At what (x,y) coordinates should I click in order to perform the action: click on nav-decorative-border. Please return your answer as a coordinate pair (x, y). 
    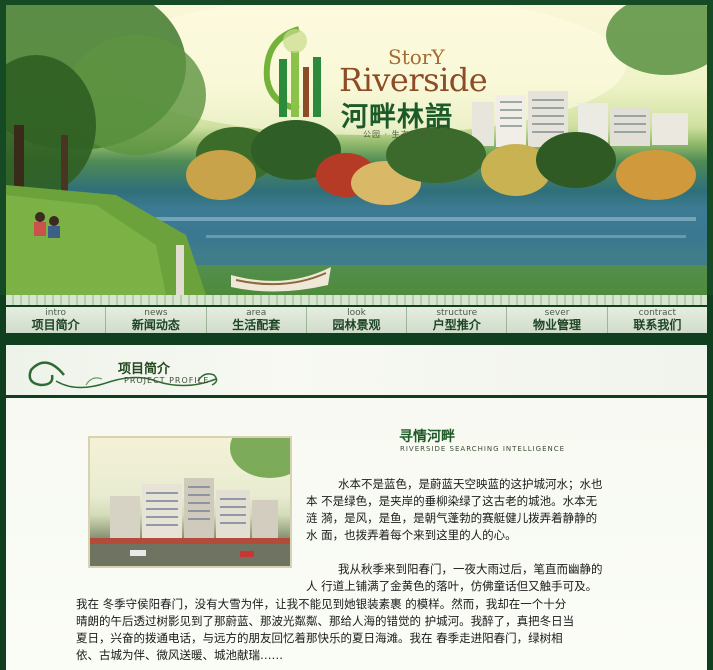
    Looking at the image, I should click on (356, 300).